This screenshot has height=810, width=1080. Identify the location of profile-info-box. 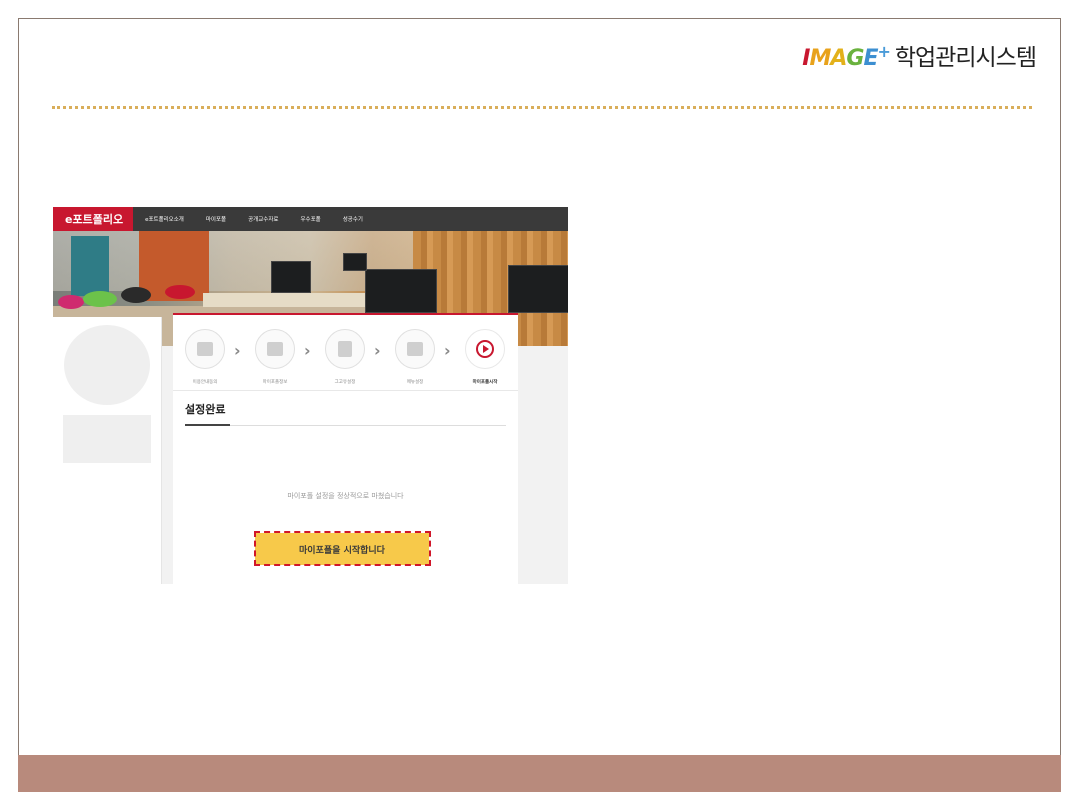
(107, 439).